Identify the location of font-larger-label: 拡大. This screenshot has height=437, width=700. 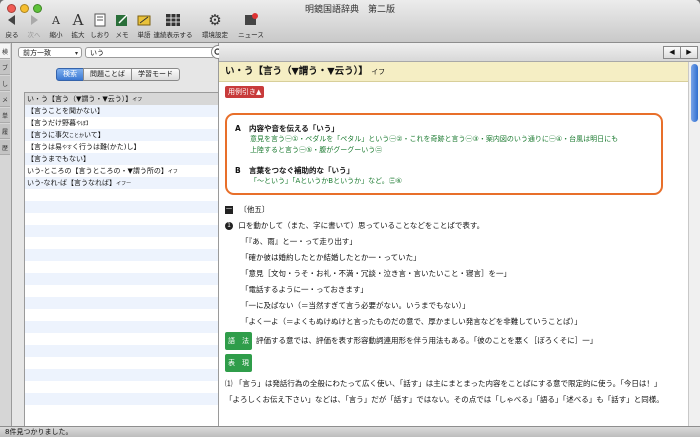
(78, 35).